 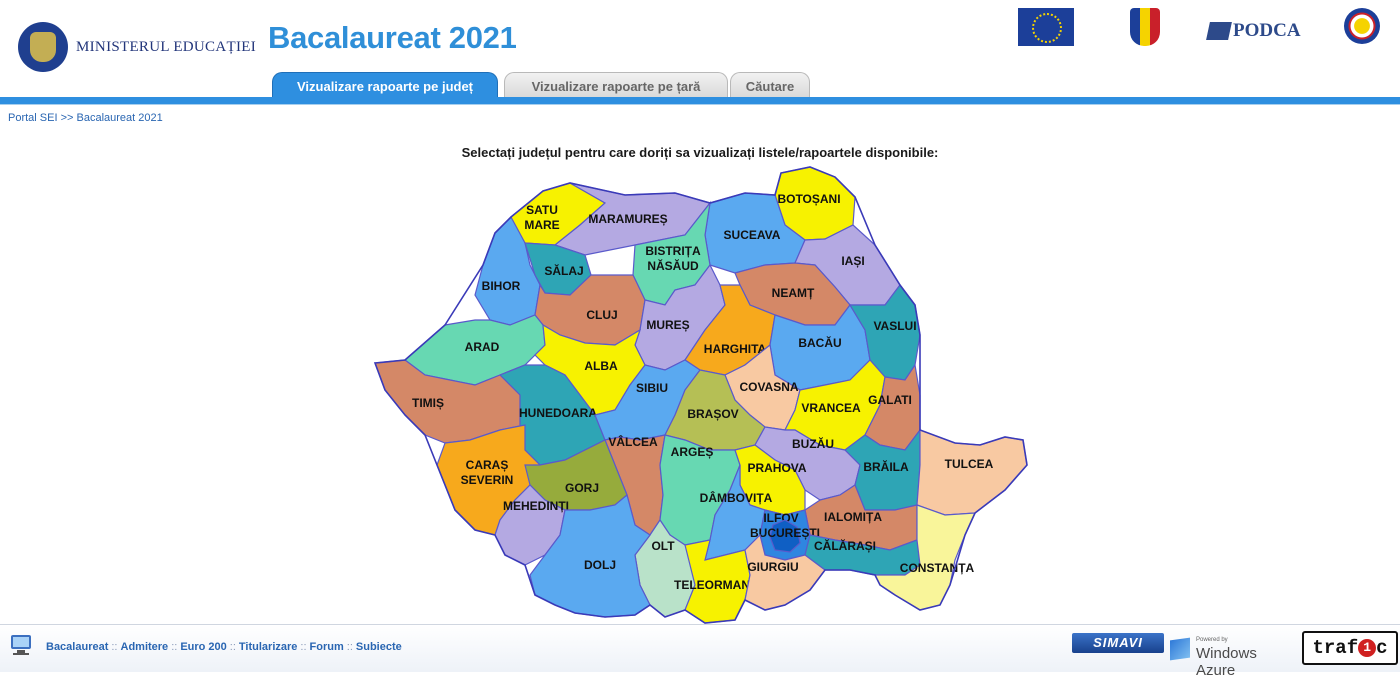 I want to click on footer-link-forum: Forum, so click(x=327, y=647).